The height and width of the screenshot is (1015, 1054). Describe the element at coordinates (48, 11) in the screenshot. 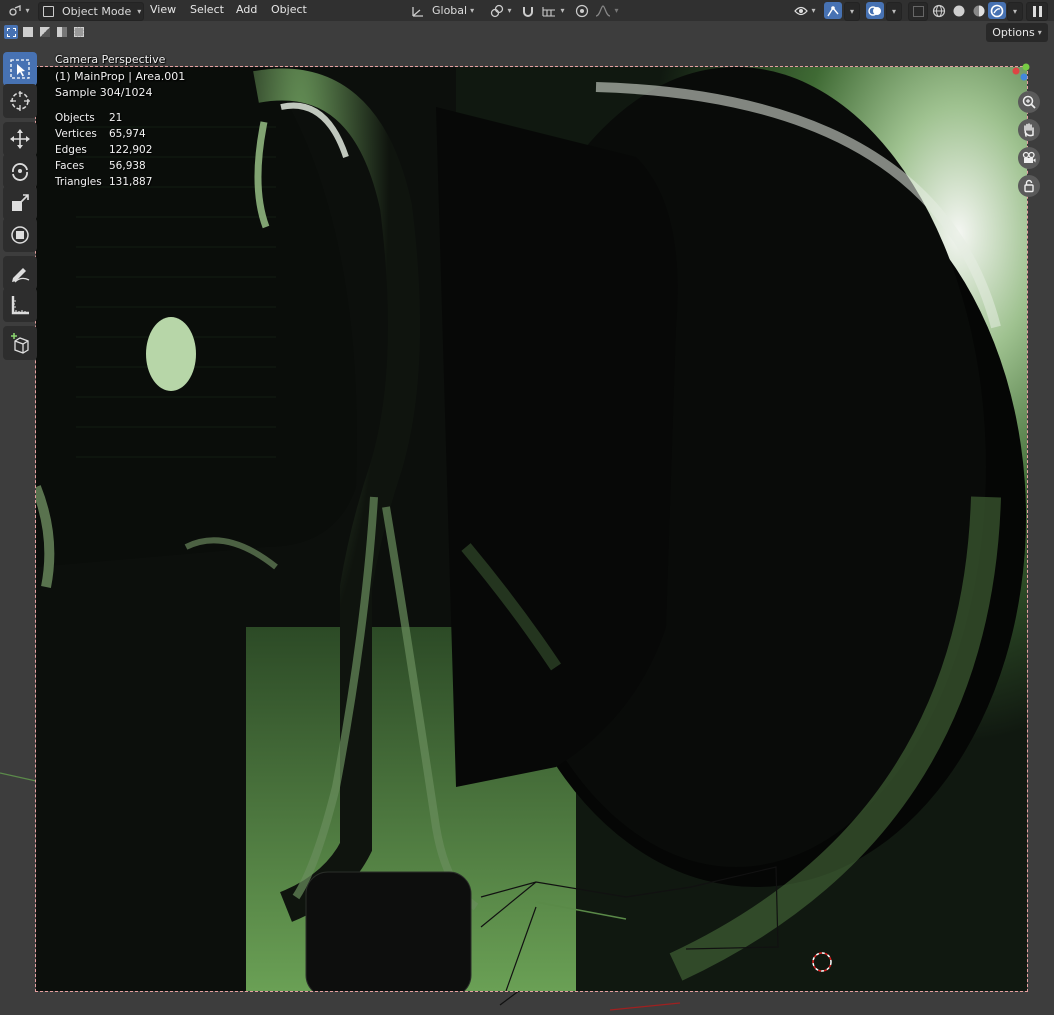

I see `object-mode-icon` at that location.